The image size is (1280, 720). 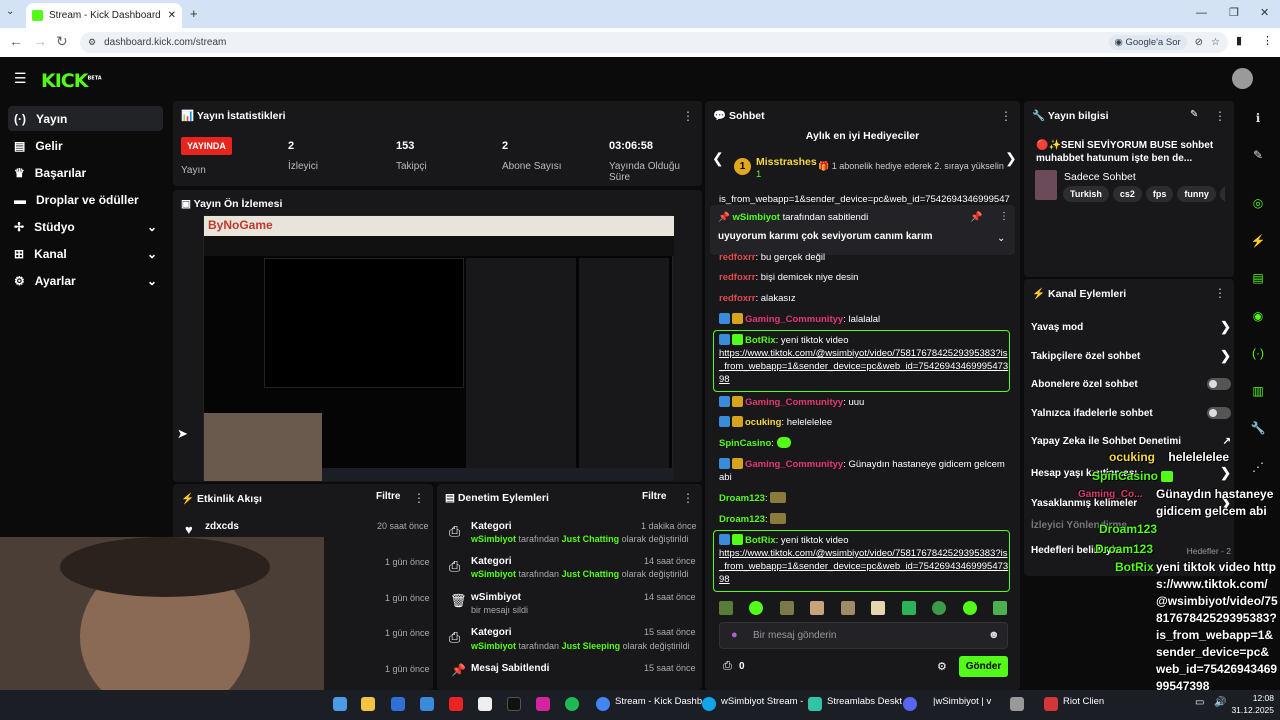 I want to click on edge-icon, so click(x=709, y=704).